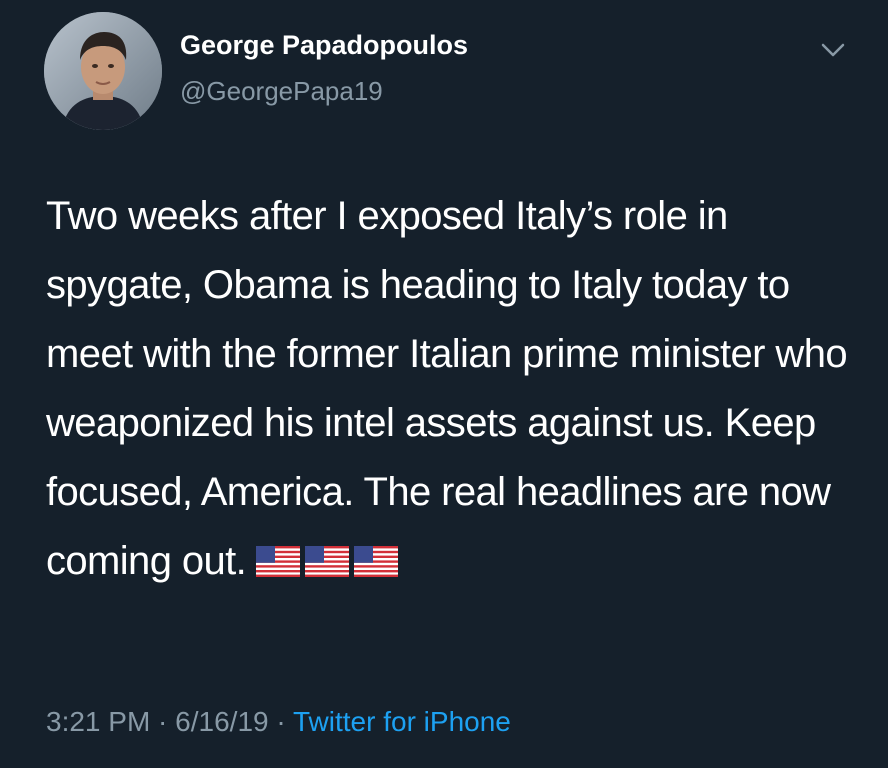 The height and width of the screenshot is (768, 888). What do you see at coordinates (402, 721) in the screenshot?
I see `tweet-source-link: Twitter for iPhone` at bounding box center [402, 721].